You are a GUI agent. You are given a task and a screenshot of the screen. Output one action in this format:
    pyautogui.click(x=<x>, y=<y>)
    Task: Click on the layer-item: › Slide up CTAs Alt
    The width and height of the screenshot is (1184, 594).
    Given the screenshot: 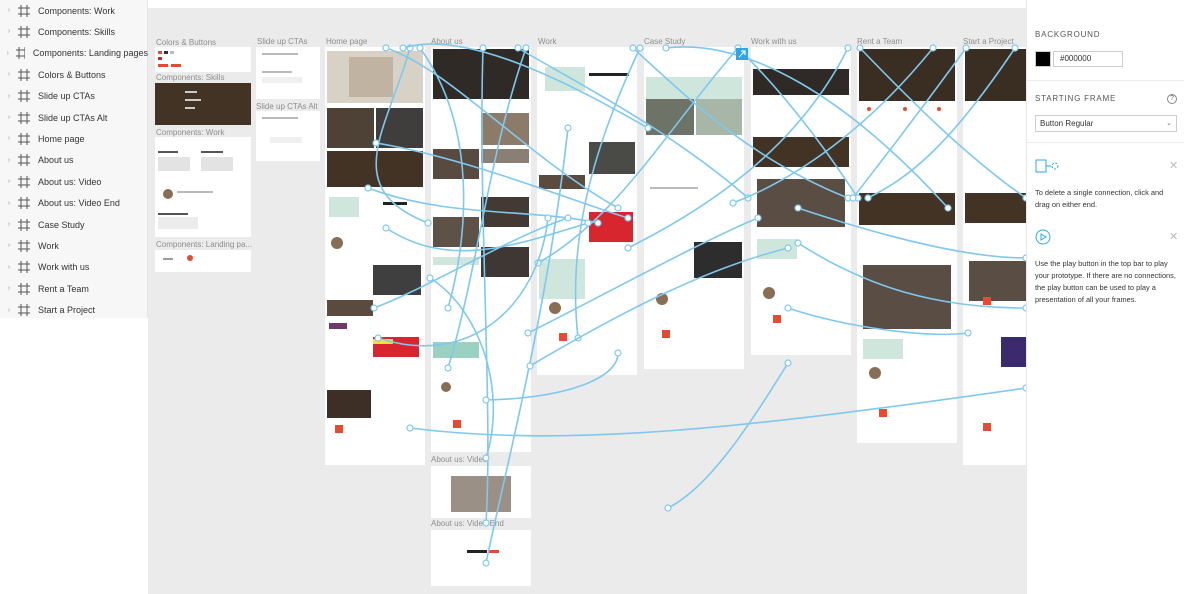 What is the action you would take?
    pyautogui.click(x=74, y=117)
    